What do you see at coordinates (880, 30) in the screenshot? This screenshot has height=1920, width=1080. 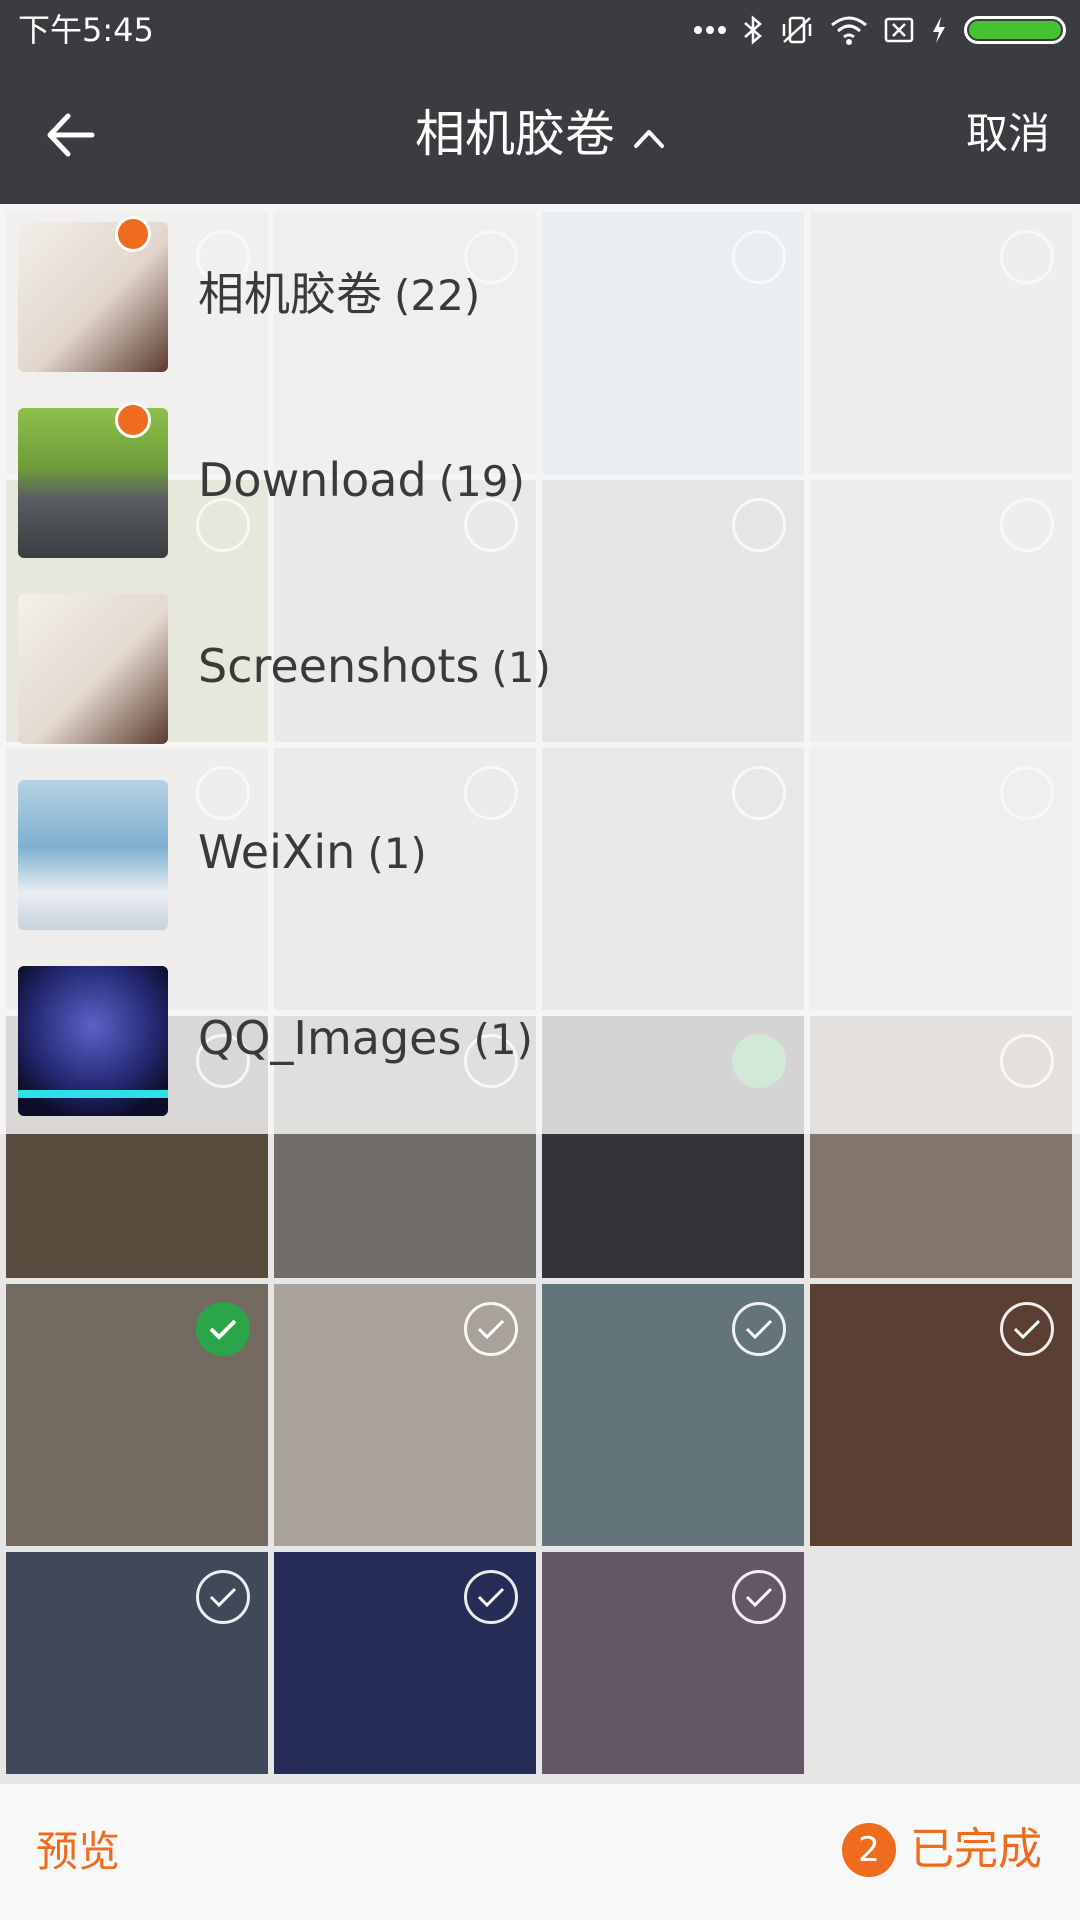 I see `status-icons` at bounding box center [880, 30].